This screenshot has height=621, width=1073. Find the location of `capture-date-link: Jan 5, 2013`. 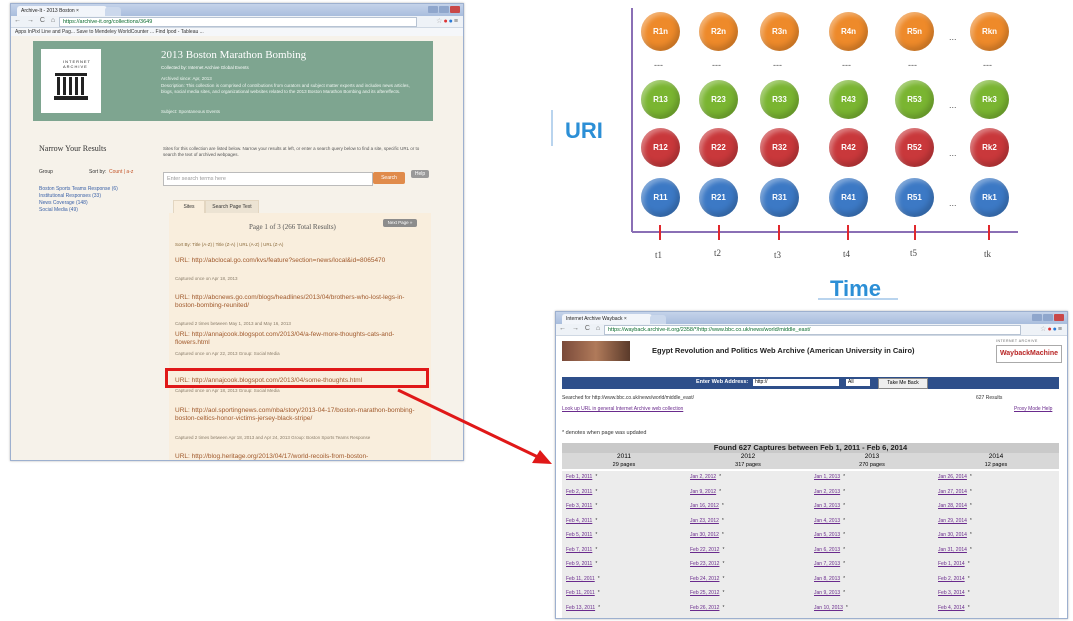

capture-date-link: Jan 5, 2013 is located at coordinates (827, 535).